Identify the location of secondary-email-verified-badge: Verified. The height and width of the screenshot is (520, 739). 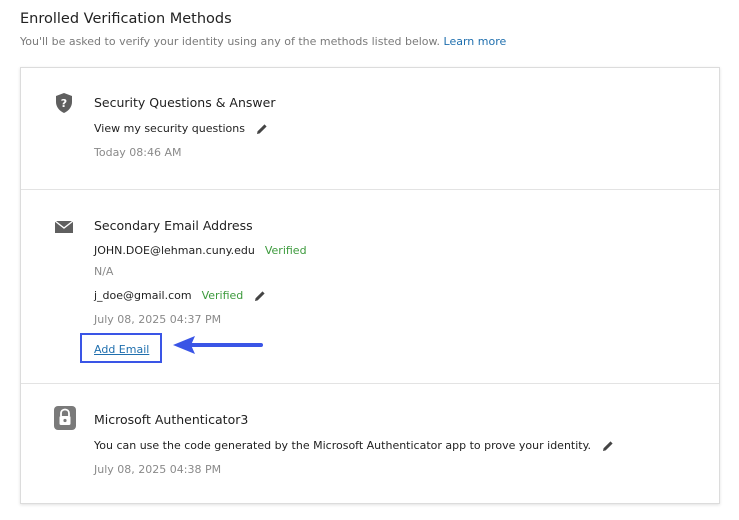
(222, 295).